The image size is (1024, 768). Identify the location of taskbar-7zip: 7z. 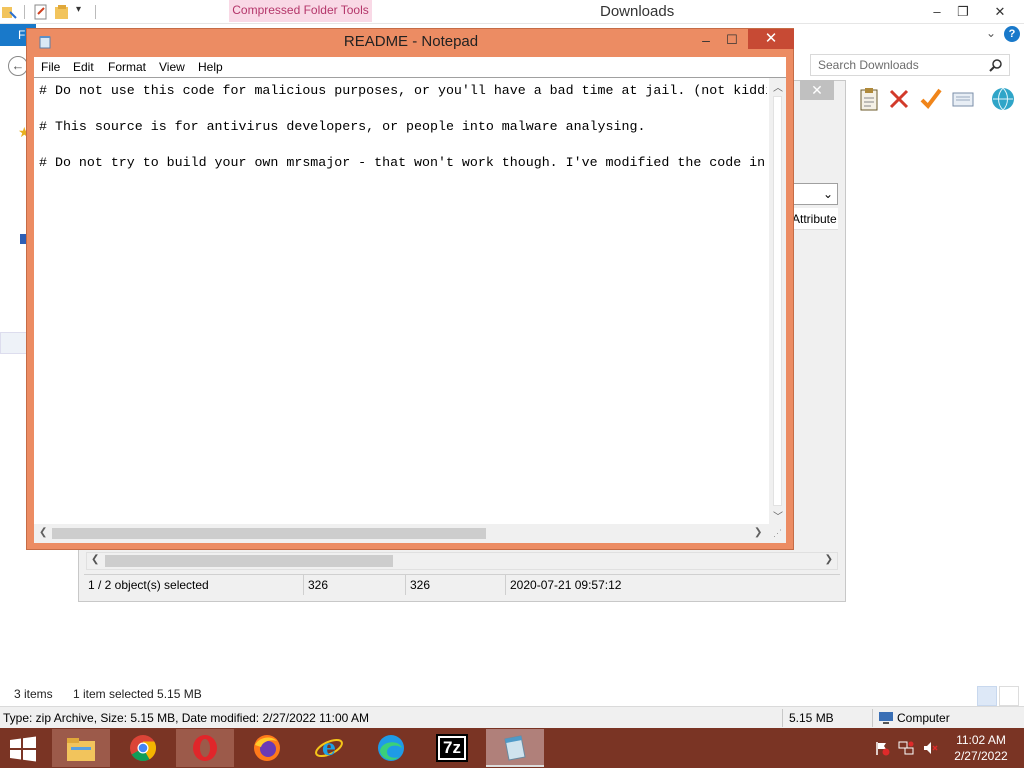
(453, 748).